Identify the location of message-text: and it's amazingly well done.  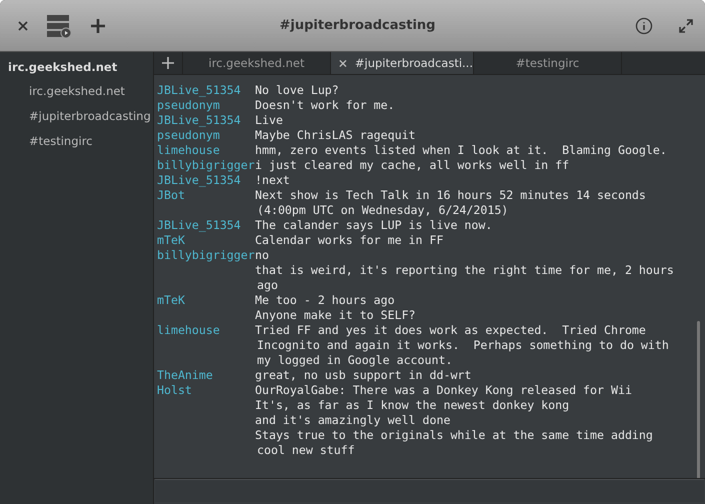
(352, 420).